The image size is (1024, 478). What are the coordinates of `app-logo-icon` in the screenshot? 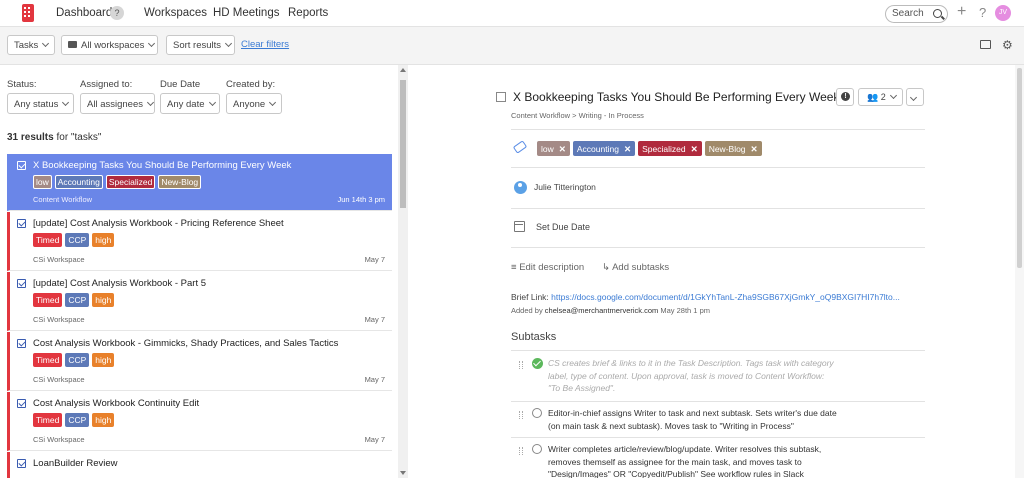 It's located at (28, 13).